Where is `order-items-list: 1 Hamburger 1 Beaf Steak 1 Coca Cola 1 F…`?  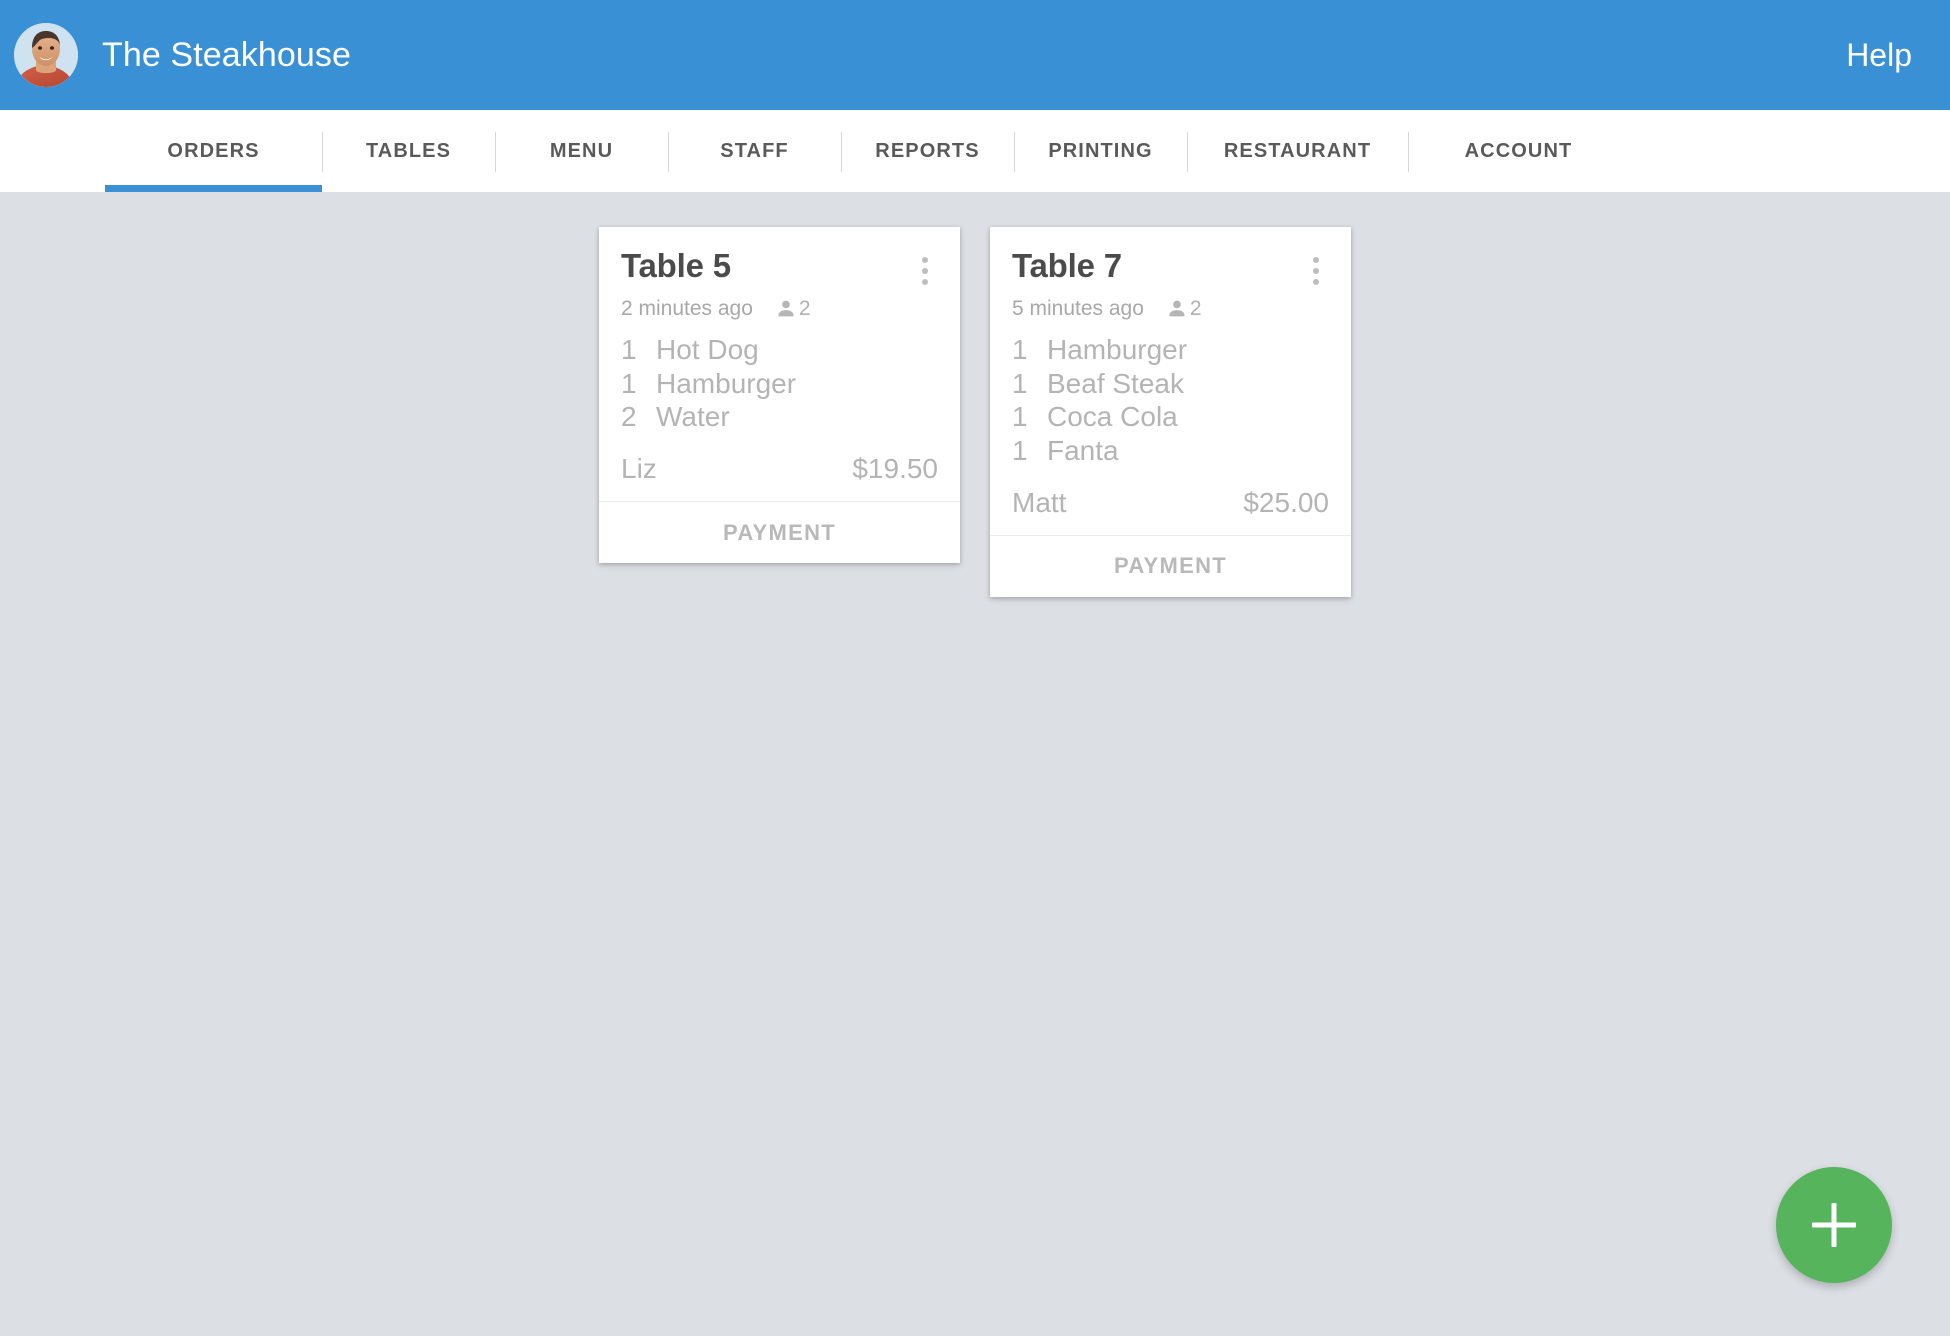 order-items-list: 1 Hamburger 1 Beaf Steak 1 Coca Cola 1 F… is located at coordinates (1170, 400).